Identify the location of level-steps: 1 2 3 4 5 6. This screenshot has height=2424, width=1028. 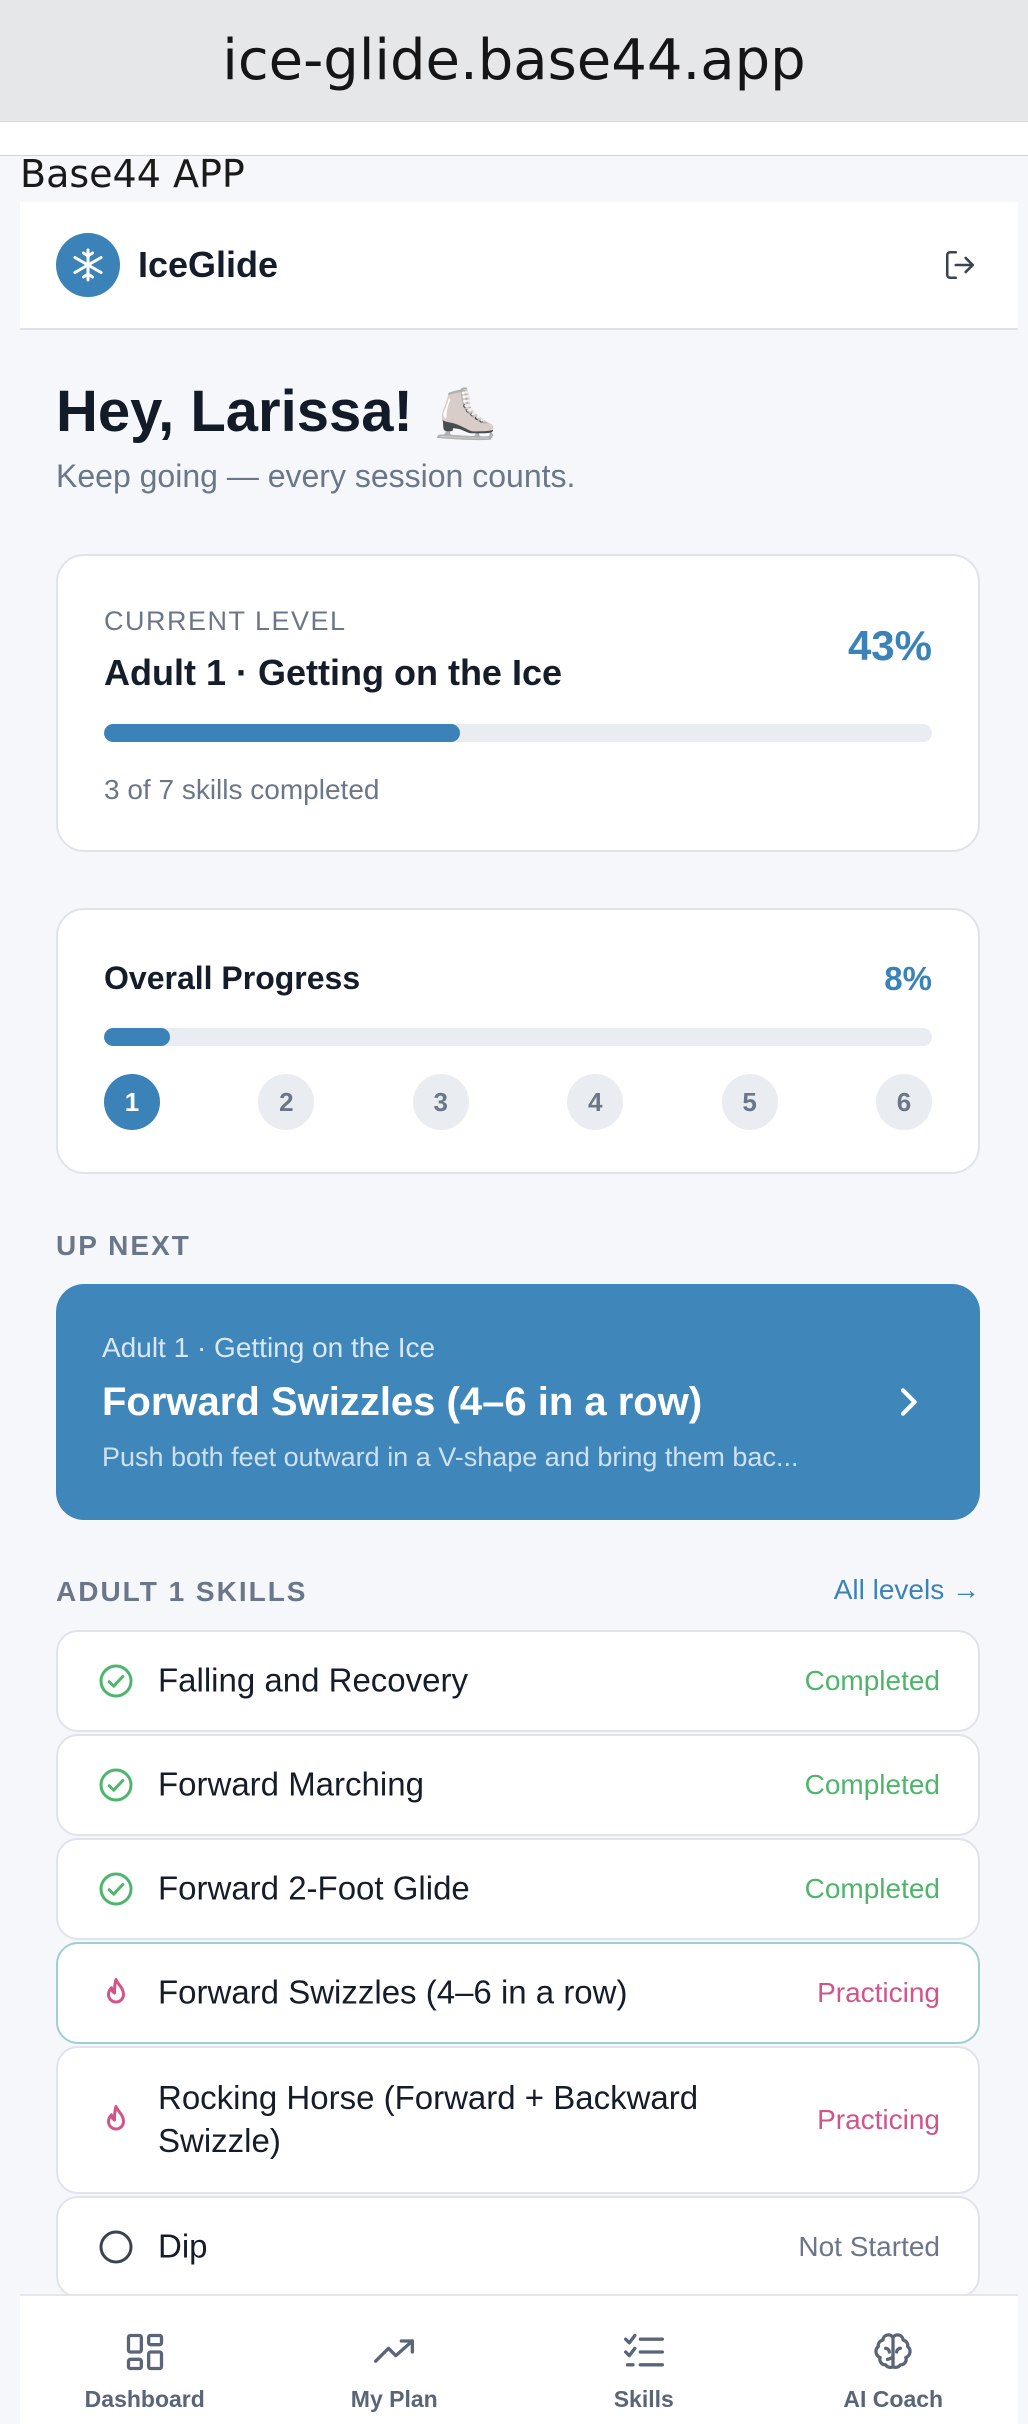
(518, 1102).